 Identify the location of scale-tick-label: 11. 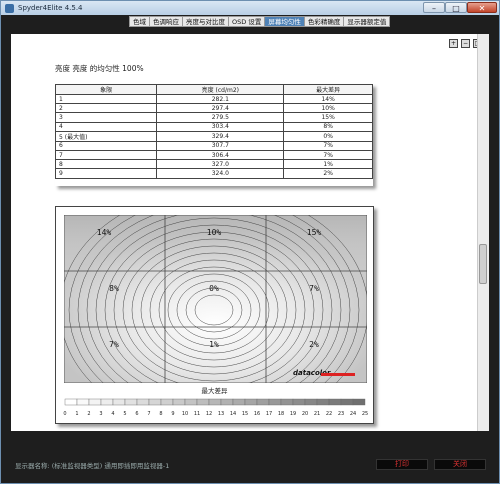
(197, 414).